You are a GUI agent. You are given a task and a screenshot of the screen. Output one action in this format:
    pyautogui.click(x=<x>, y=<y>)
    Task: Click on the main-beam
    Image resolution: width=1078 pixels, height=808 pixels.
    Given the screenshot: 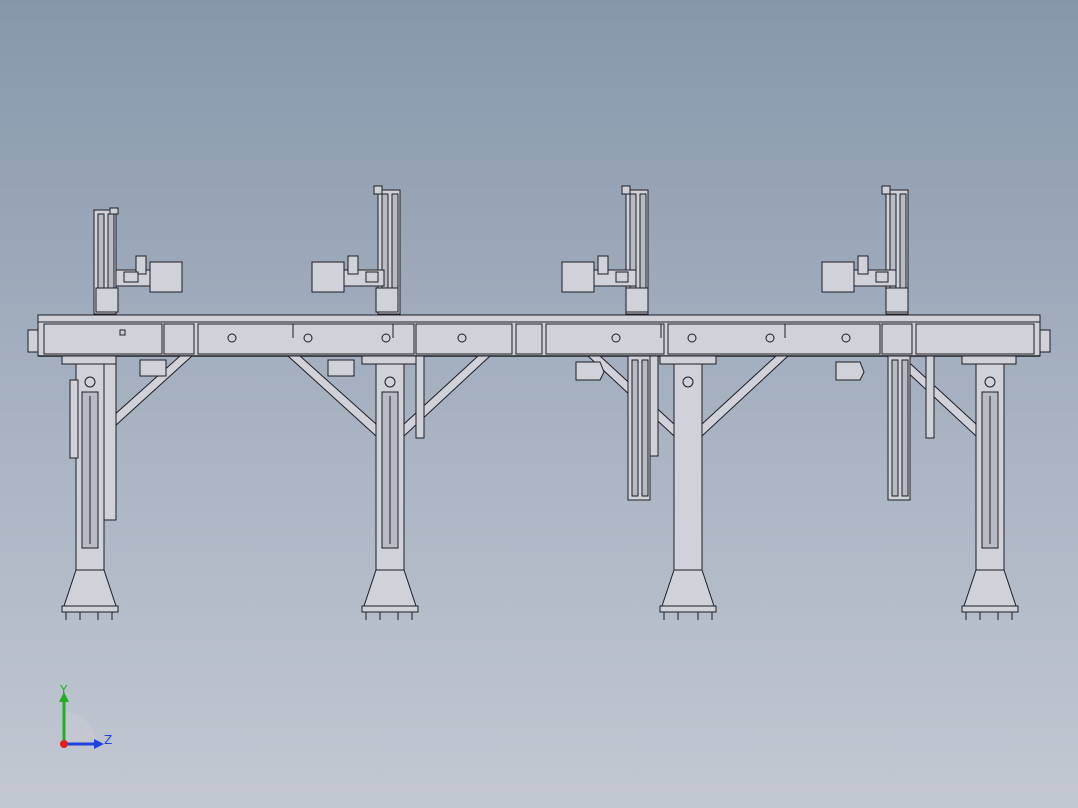 What is the action you would take?
    pyautogui.click(x=539, y=335)
    